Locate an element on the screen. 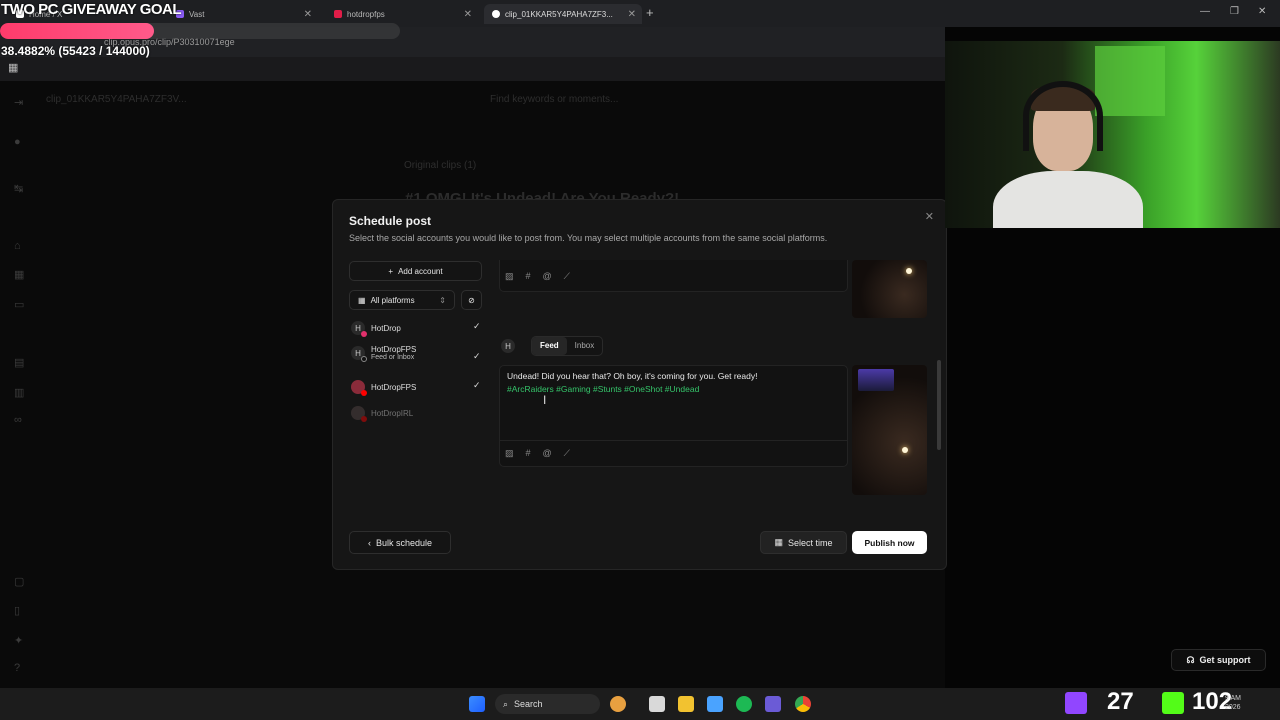 The image size is (1280, 720). hudfx-icon is located at coordinates (773, 704).